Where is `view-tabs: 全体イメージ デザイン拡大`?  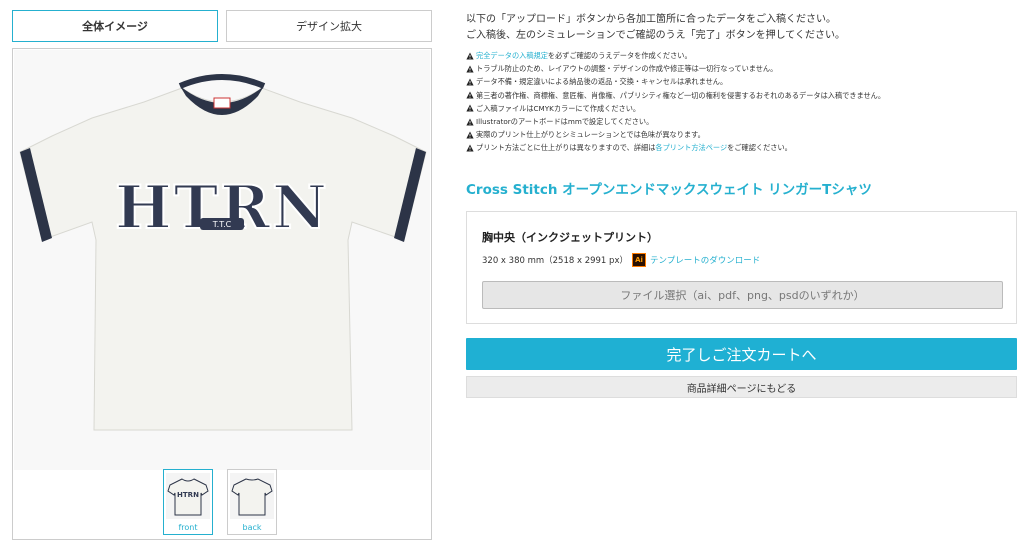 view-tabs: 全体イメージ デザイン拡大 is located at coordinates (222, 26).